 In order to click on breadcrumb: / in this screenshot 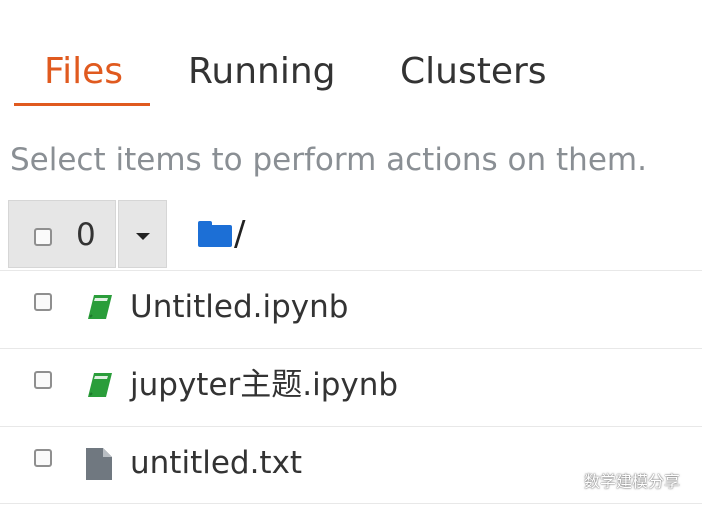, I will do `click(221, 234)`.